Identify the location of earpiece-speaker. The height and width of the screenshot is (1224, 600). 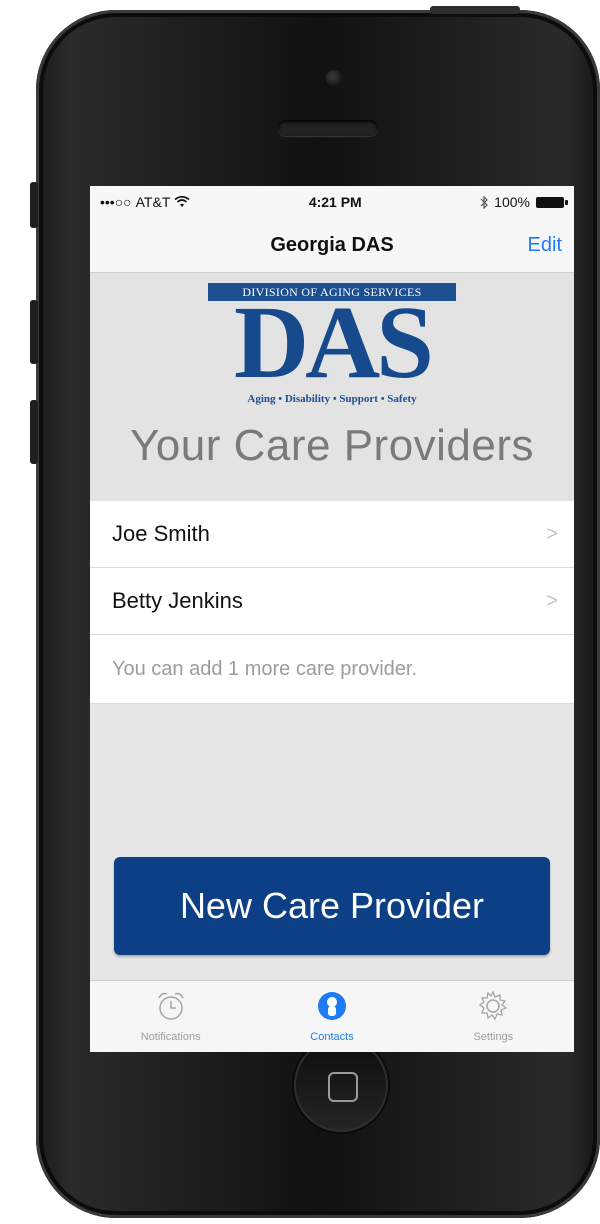
(328, 128).